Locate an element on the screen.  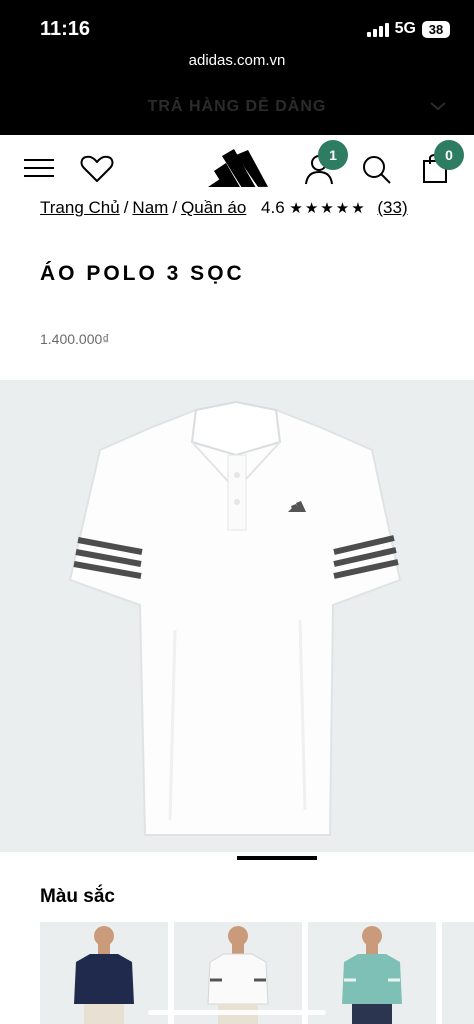
model-mint-image is located at coordinates (372, 975).